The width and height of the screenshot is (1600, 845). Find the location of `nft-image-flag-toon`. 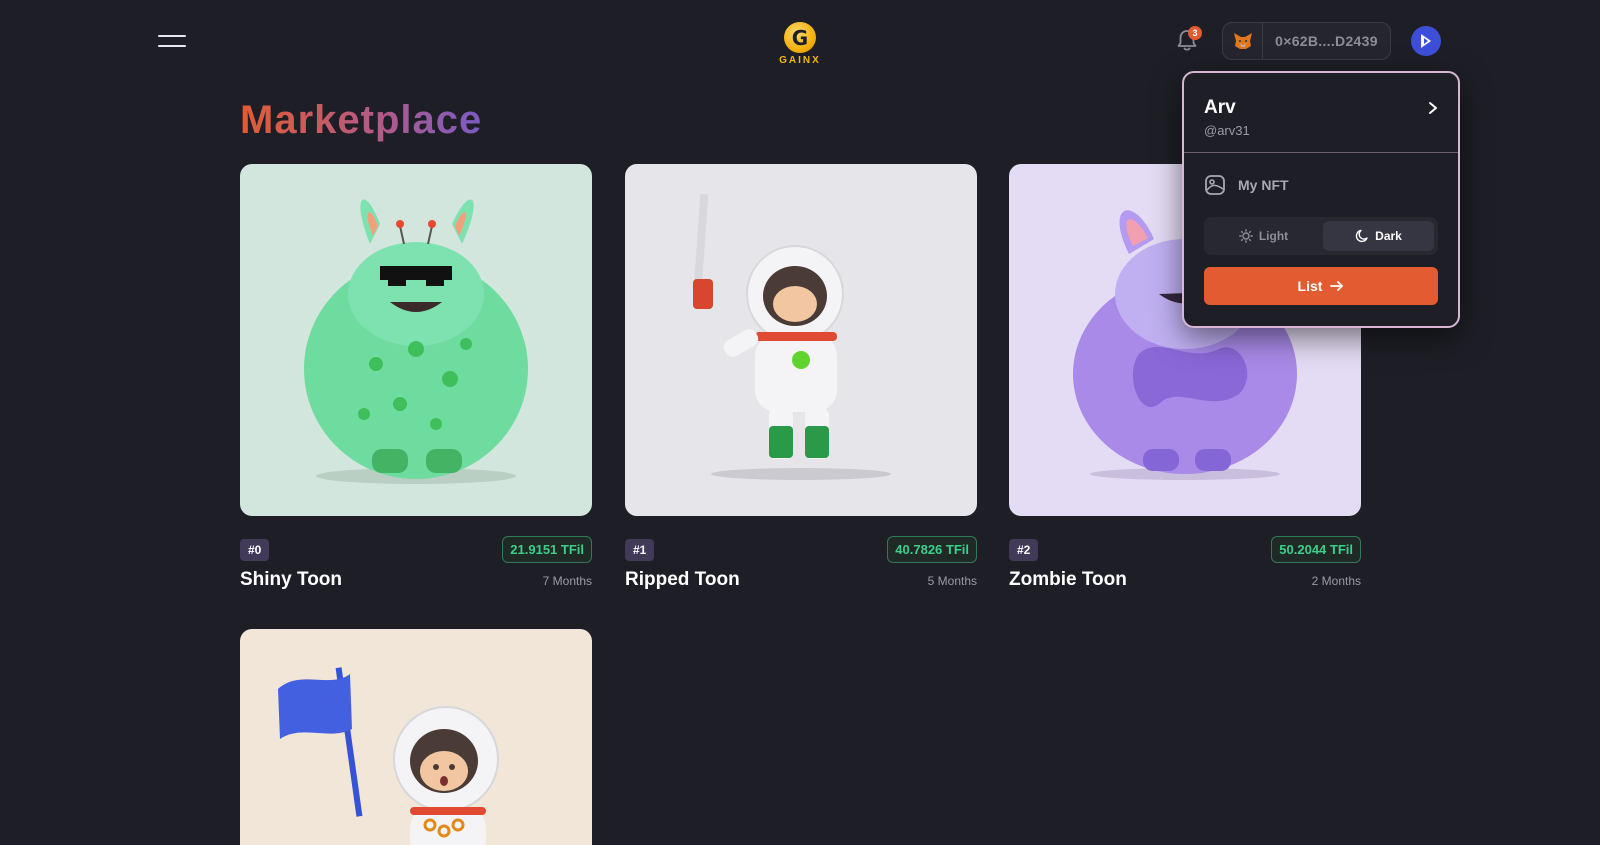

nft-image-flag-toon is located at coordinates (416, 737).